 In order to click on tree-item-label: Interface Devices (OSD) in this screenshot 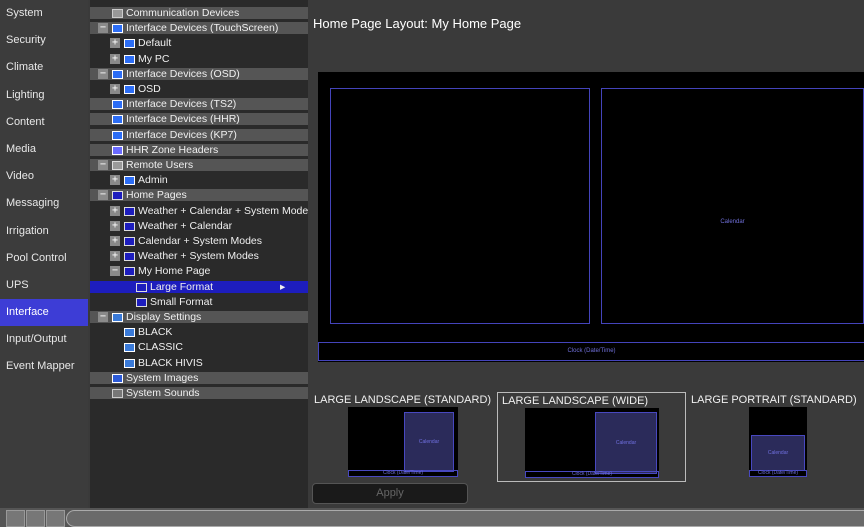, I will do `click(183, 73)`.